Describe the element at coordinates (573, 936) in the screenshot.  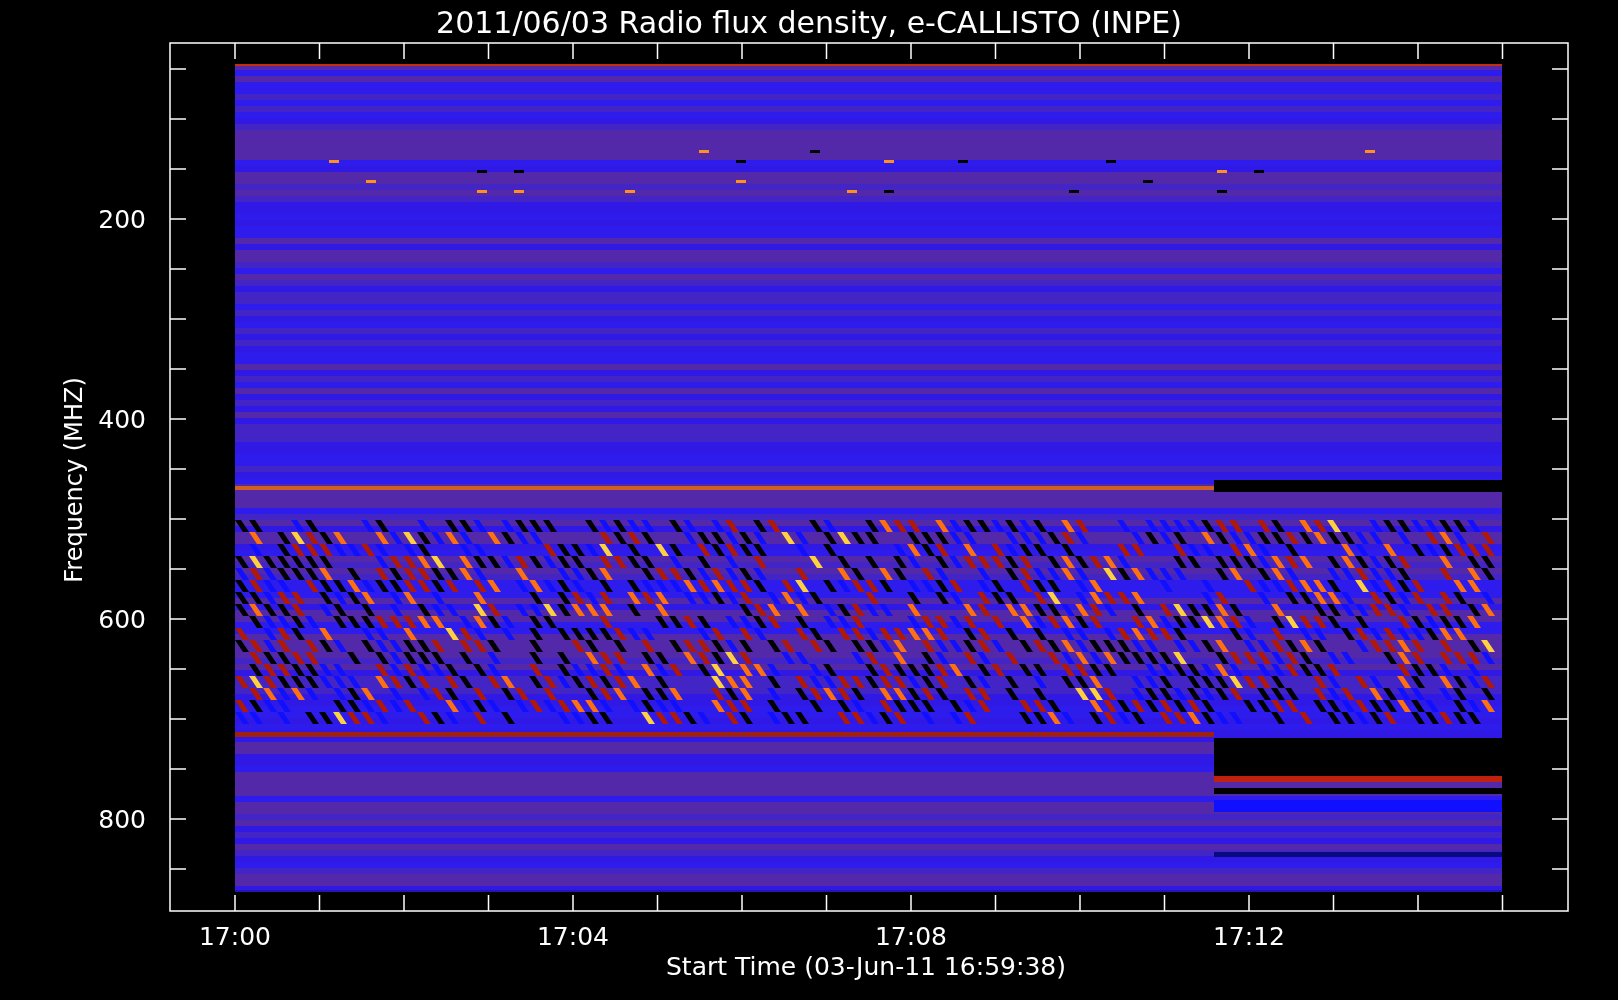
I see `x-tick-label: 17:04` at that location.